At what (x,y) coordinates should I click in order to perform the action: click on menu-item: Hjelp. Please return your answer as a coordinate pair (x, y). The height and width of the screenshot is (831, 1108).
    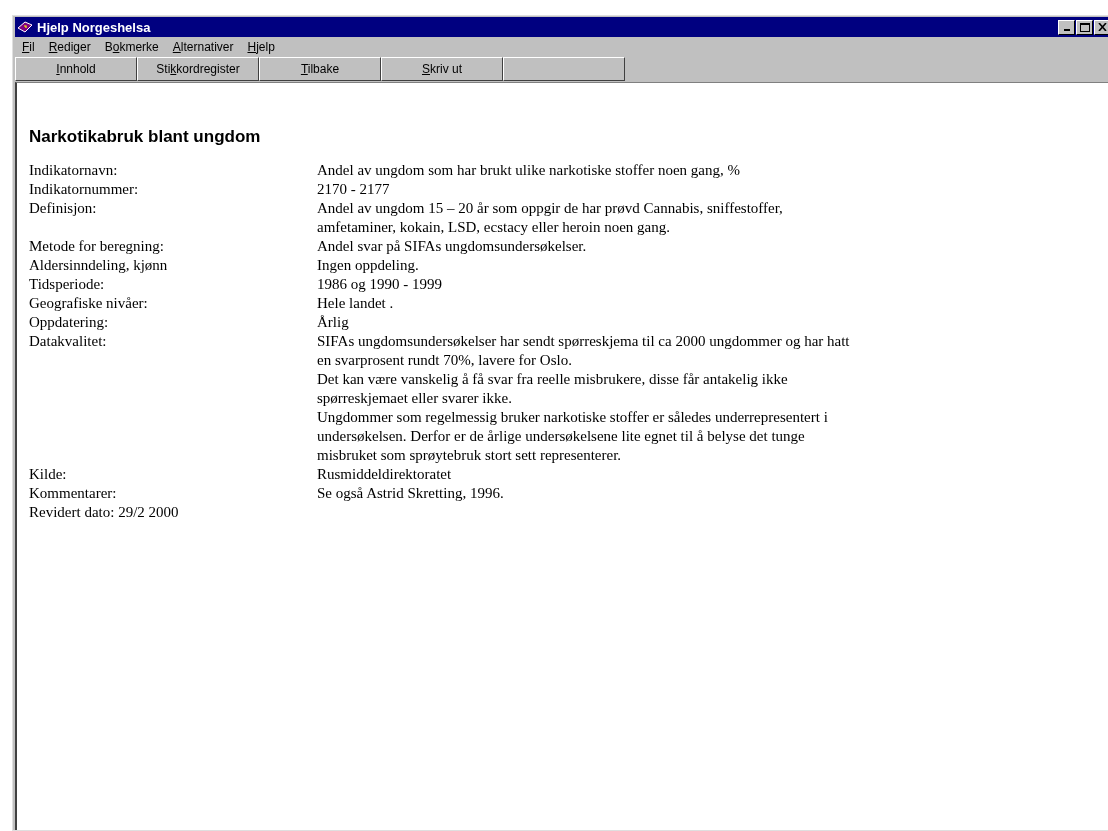
    Looking at the image, I should click on (261, 46).